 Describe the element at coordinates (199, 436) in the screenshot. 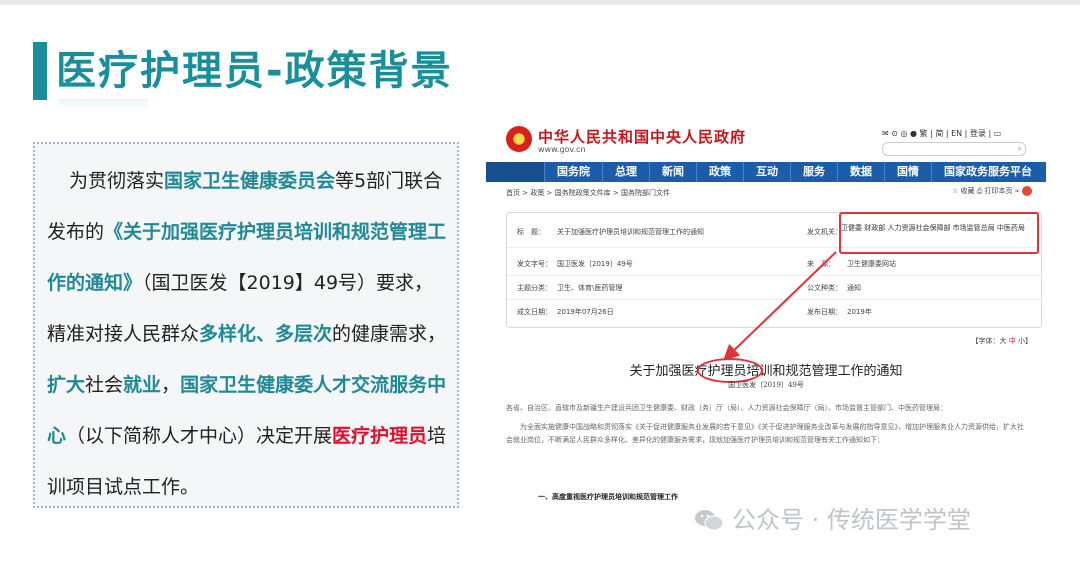

I see `paragraph-run: （以下简称人才中心）决定开展` at that location.